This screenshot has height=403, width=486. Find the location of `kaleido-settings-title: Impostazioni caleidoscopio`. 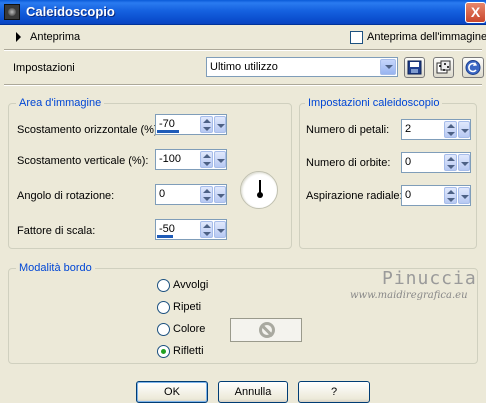

kaleido-settings-title: Impostazioni caleidoscopio is located at coordinates (374, 103).